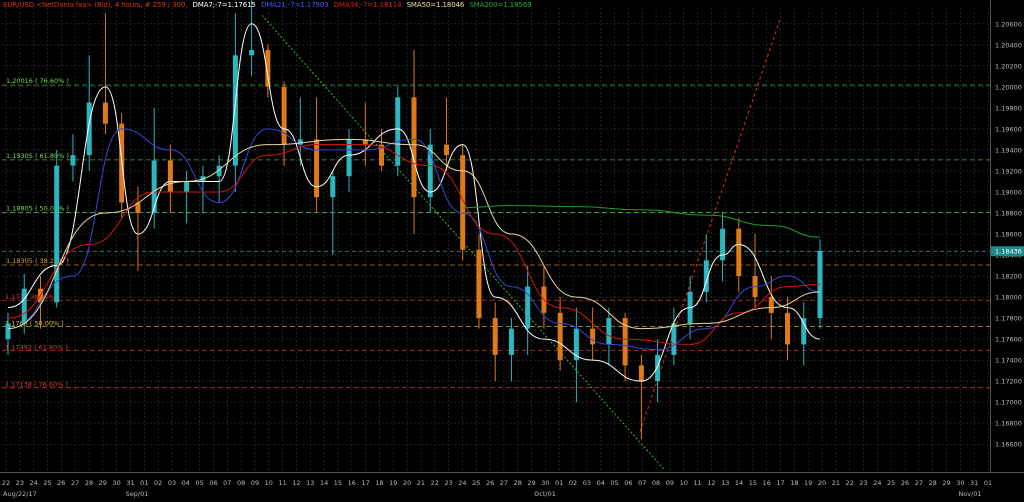 Image resolution: width=1024 pixels, height=502 pixels. Describe the element at coordinates (1008, 382) in the screenshot. I see `price-tick-label: 1.17200` at that location.